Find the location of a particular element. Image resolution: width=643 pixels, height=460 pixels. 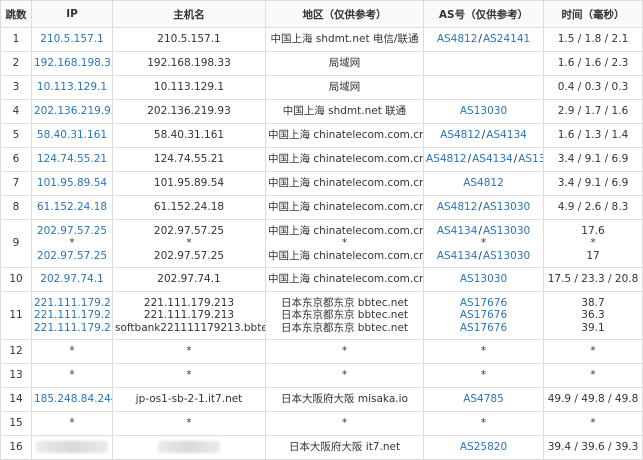

hop-cell: 3 is located at coordinates (16, 87).